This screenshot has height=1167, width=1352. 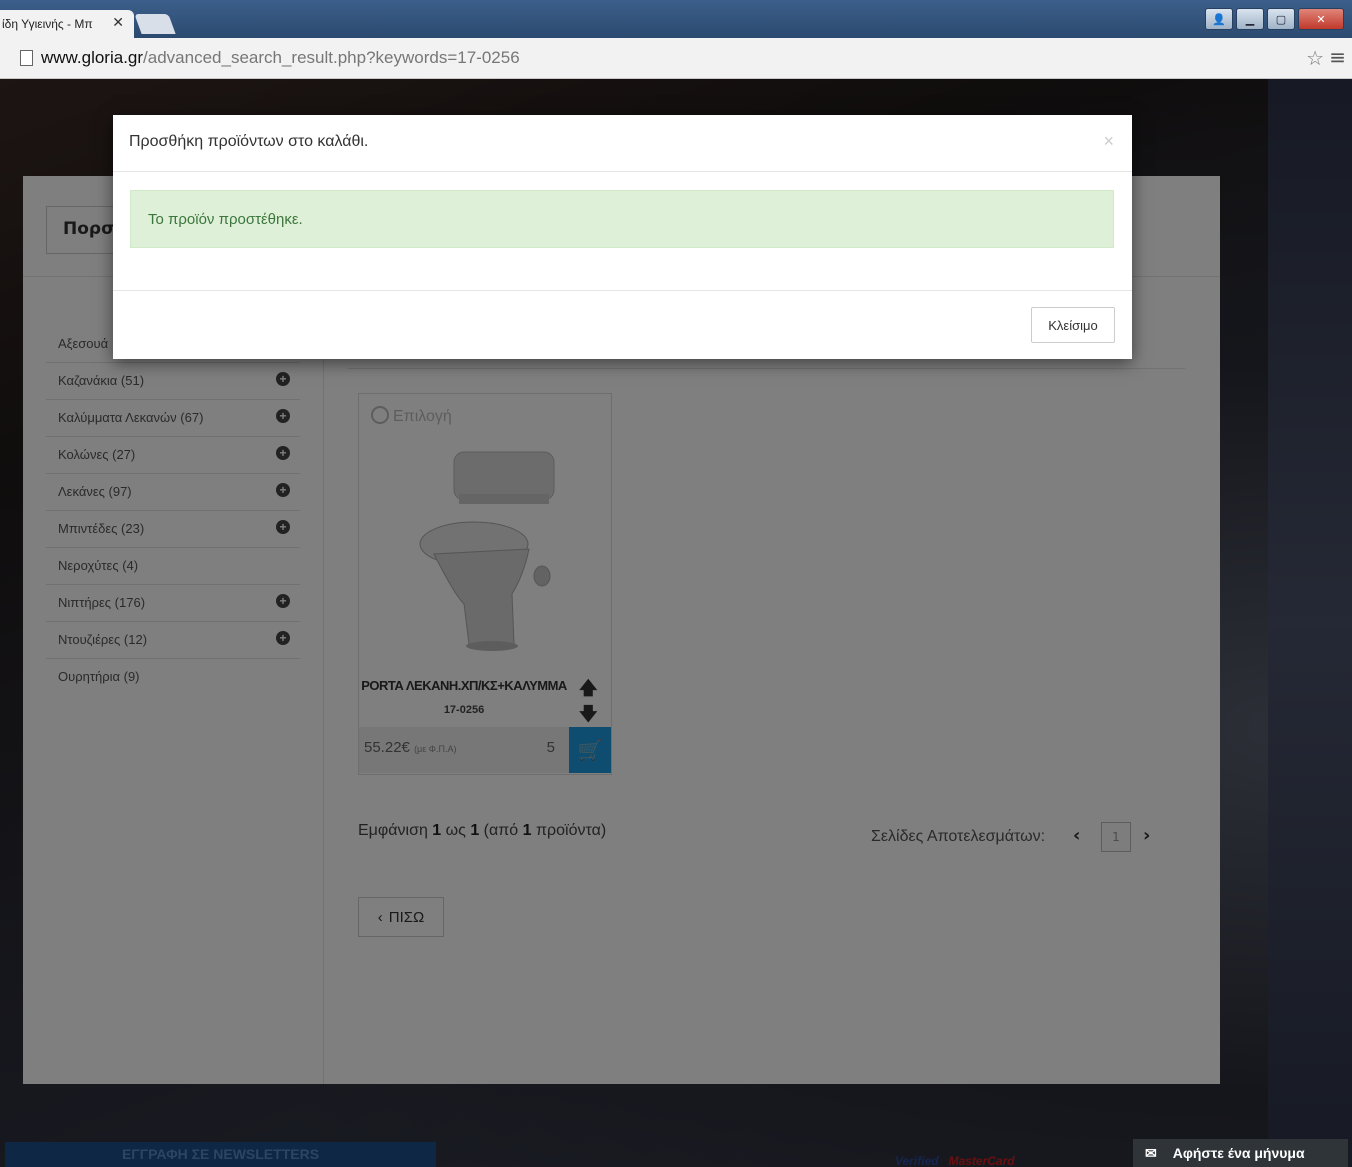 I want to click on envelope-icon: ✉, so click(x=1151, y=1152).